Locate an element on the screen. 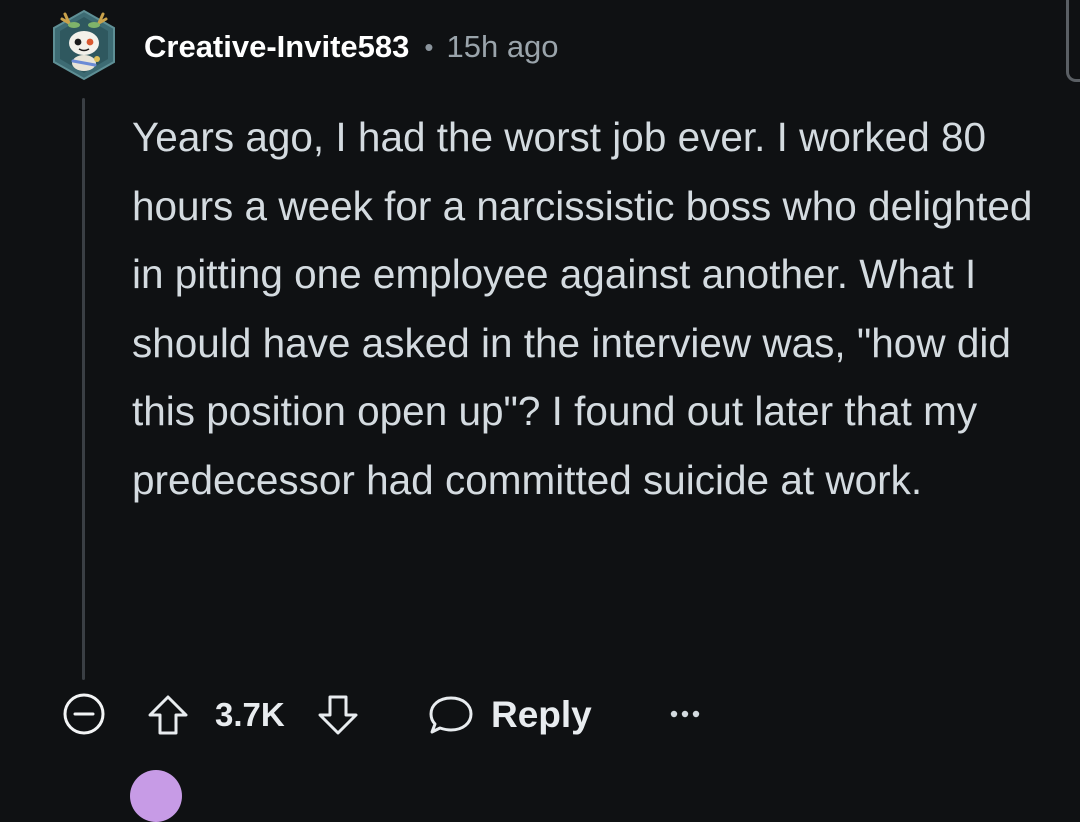  more-options-icon is located at coordinates (686, 714).